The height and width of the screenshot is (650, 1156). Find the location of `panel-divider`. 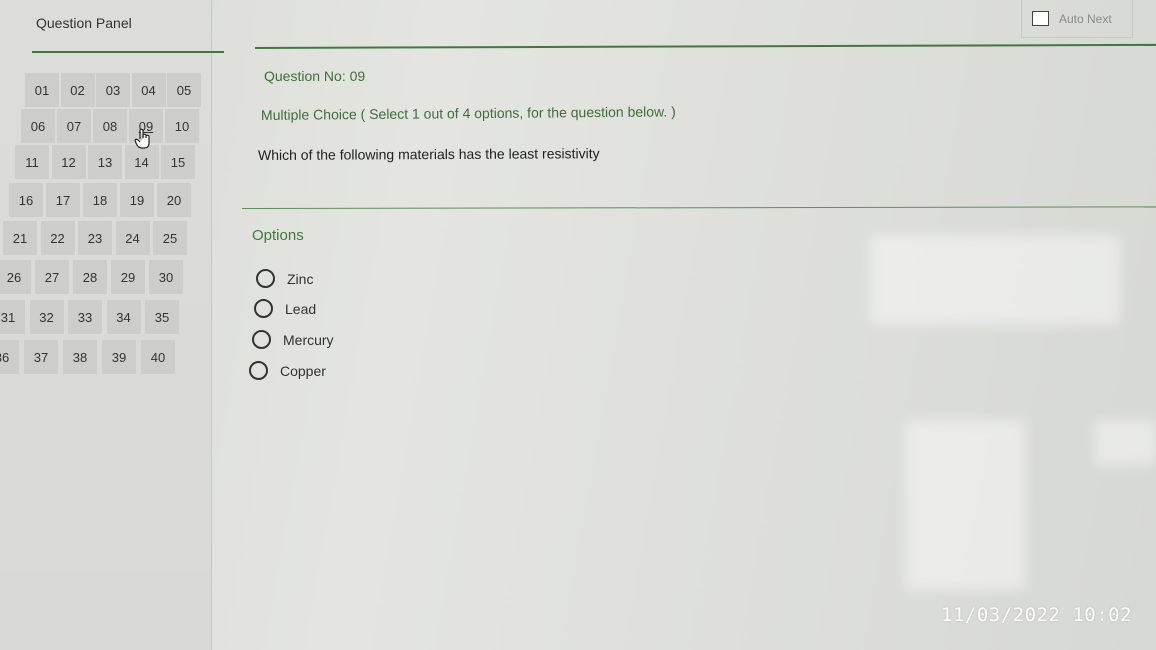

panel-divider is located at coordinates (128, 52).